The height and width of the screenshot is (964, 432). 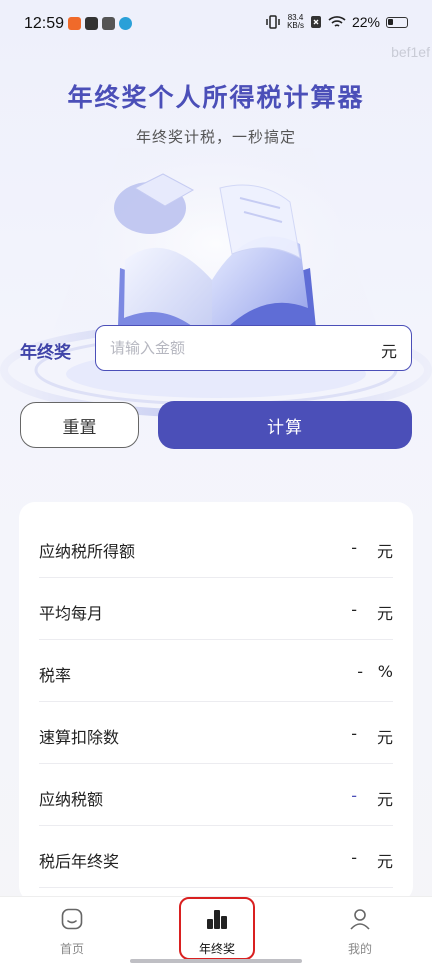 What do you see at coordinates (216, 609) in the screenshot?
I see `result-row-monthly-average: 平均每月 - 元` at bounding box center [216, 609].